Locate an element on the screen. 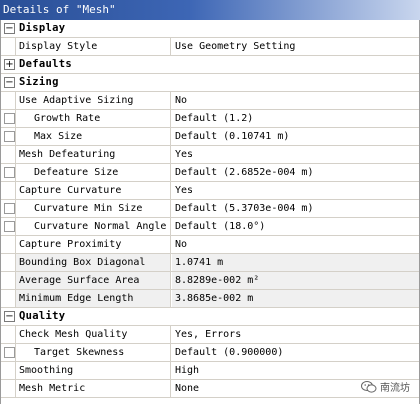 The height and width of the screenshot is (404, 420). property-row-use-adaptive-sizing: Use Adaptive Sizing No is located at coordinates (210, 101).